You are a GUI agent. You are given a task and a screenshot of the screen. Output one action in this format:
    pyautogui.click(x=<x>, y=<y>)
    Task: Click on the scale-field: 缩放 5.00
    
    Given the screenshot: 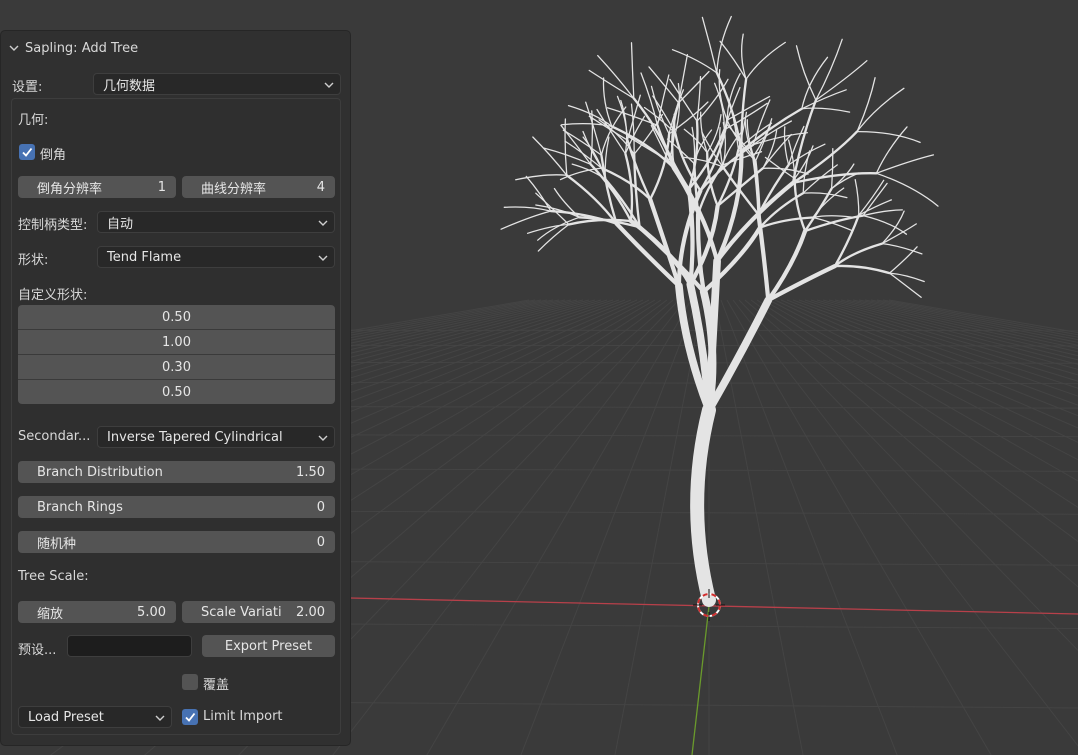 What is the action you would take?
    pyautogui.click(x=97, y=612)
    